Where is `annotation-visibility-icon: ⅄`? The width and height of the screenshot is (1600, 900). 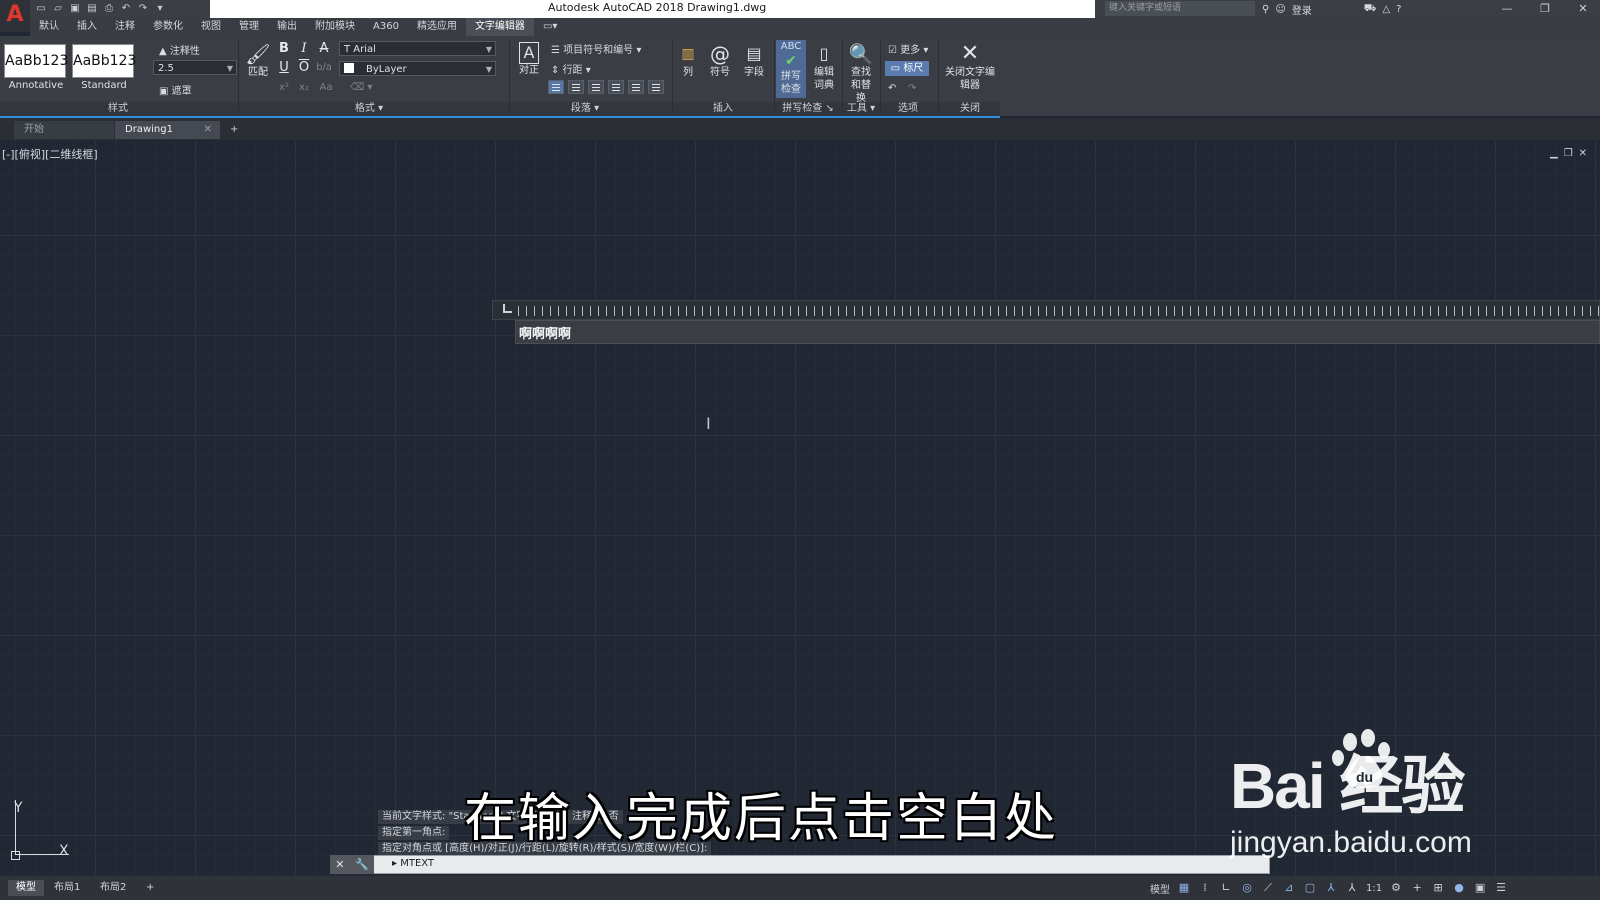 annotation-visibility-icon: ⅄ is located at coordinates (1331, 888).